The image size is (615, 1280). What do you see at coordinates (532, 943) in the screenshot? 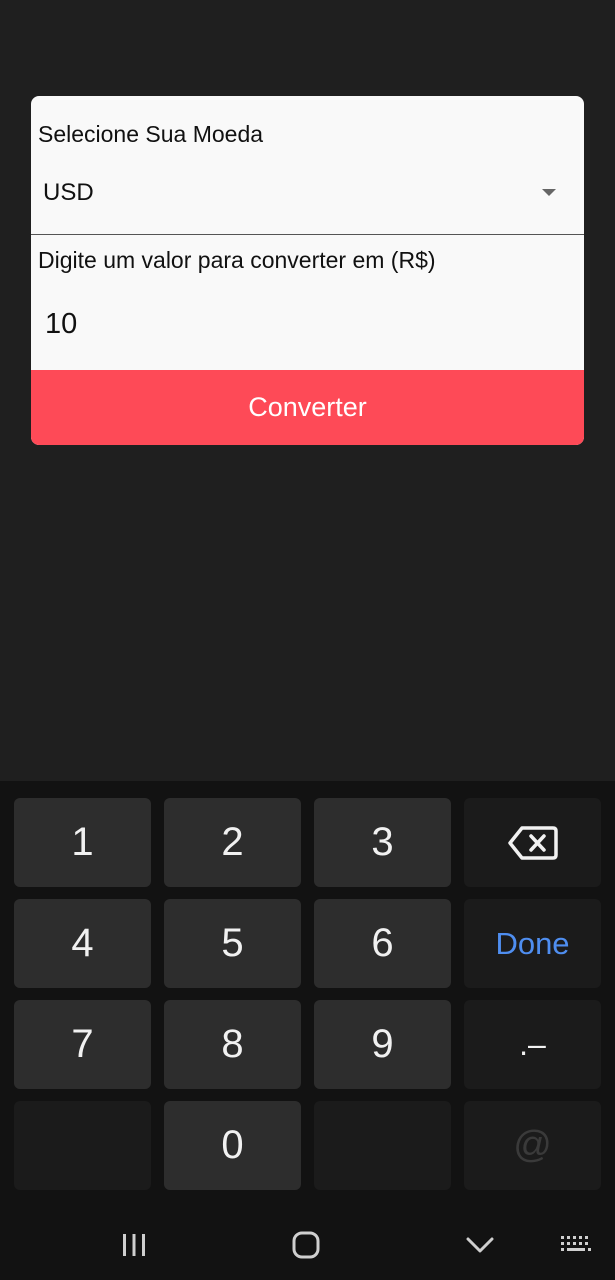
I see `done-key: Done` at bounding box center [532, 943].